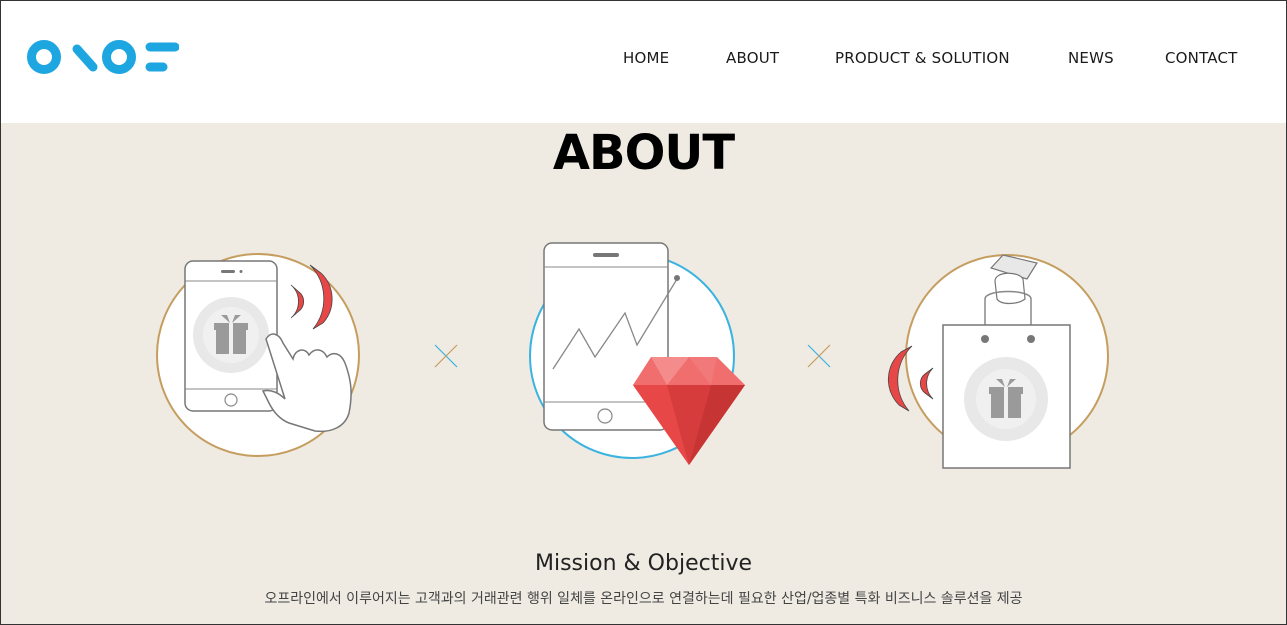 The image size is (1287, 625). What do you see at coordinates (1201, 58) in the screenshot?
I see `nav-contact: CONTACT` at bounding box center [1201, 58].